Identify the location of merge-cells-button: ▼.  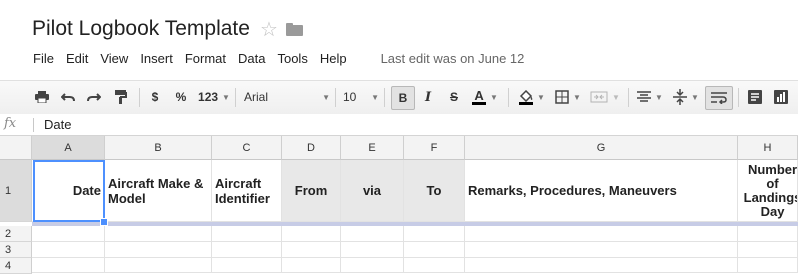
(605, 97).